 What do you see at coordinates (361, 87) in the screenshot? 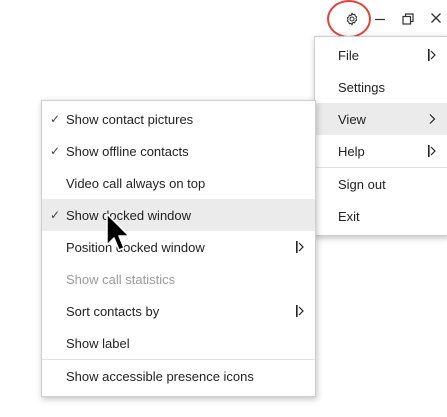
I see `menu-item-label: Settings` at bounding box center [361, 87].